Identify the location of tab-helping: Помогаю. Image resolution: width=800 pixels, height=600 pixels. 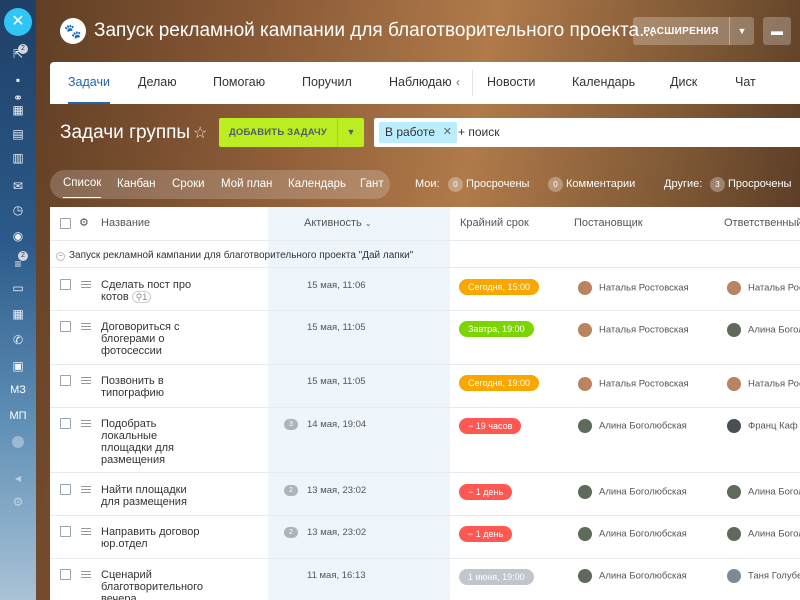
(239, 83).